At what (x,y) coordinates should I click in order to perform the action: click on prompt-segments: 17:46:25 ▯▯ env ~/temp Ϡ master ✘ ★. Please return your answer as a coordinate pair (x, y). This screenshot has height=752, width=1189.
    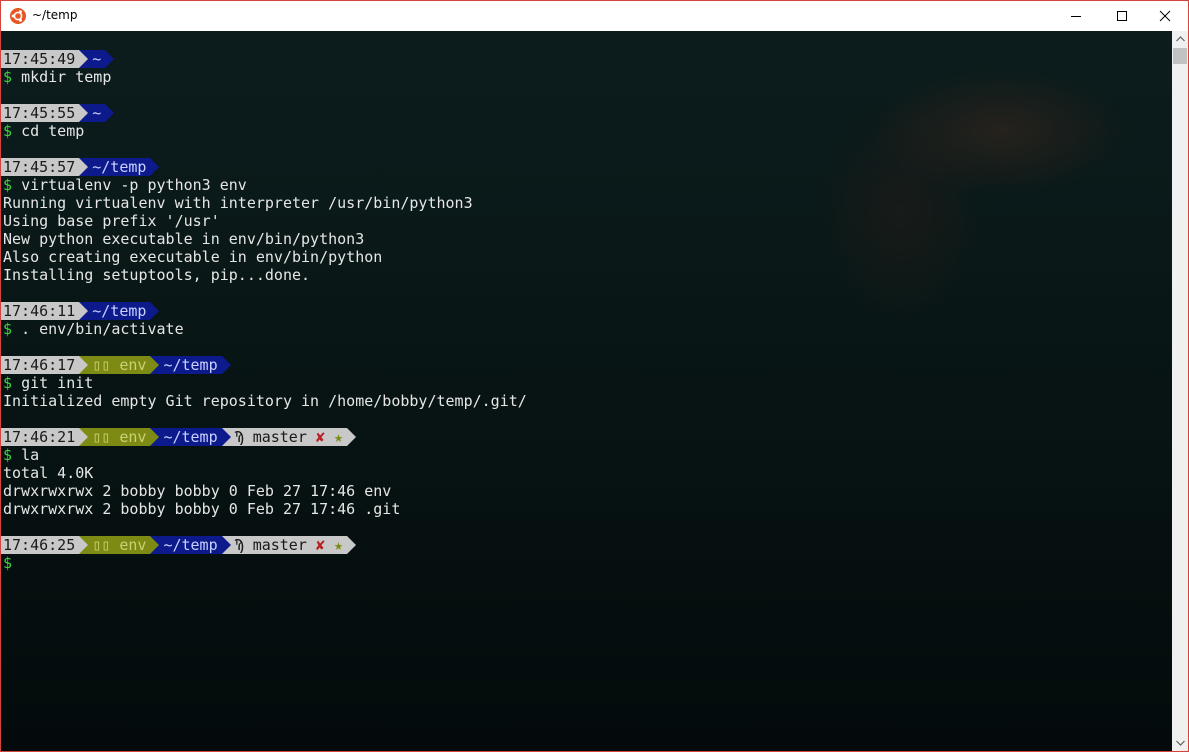
    Looking at the image, I should click on (178, 545).